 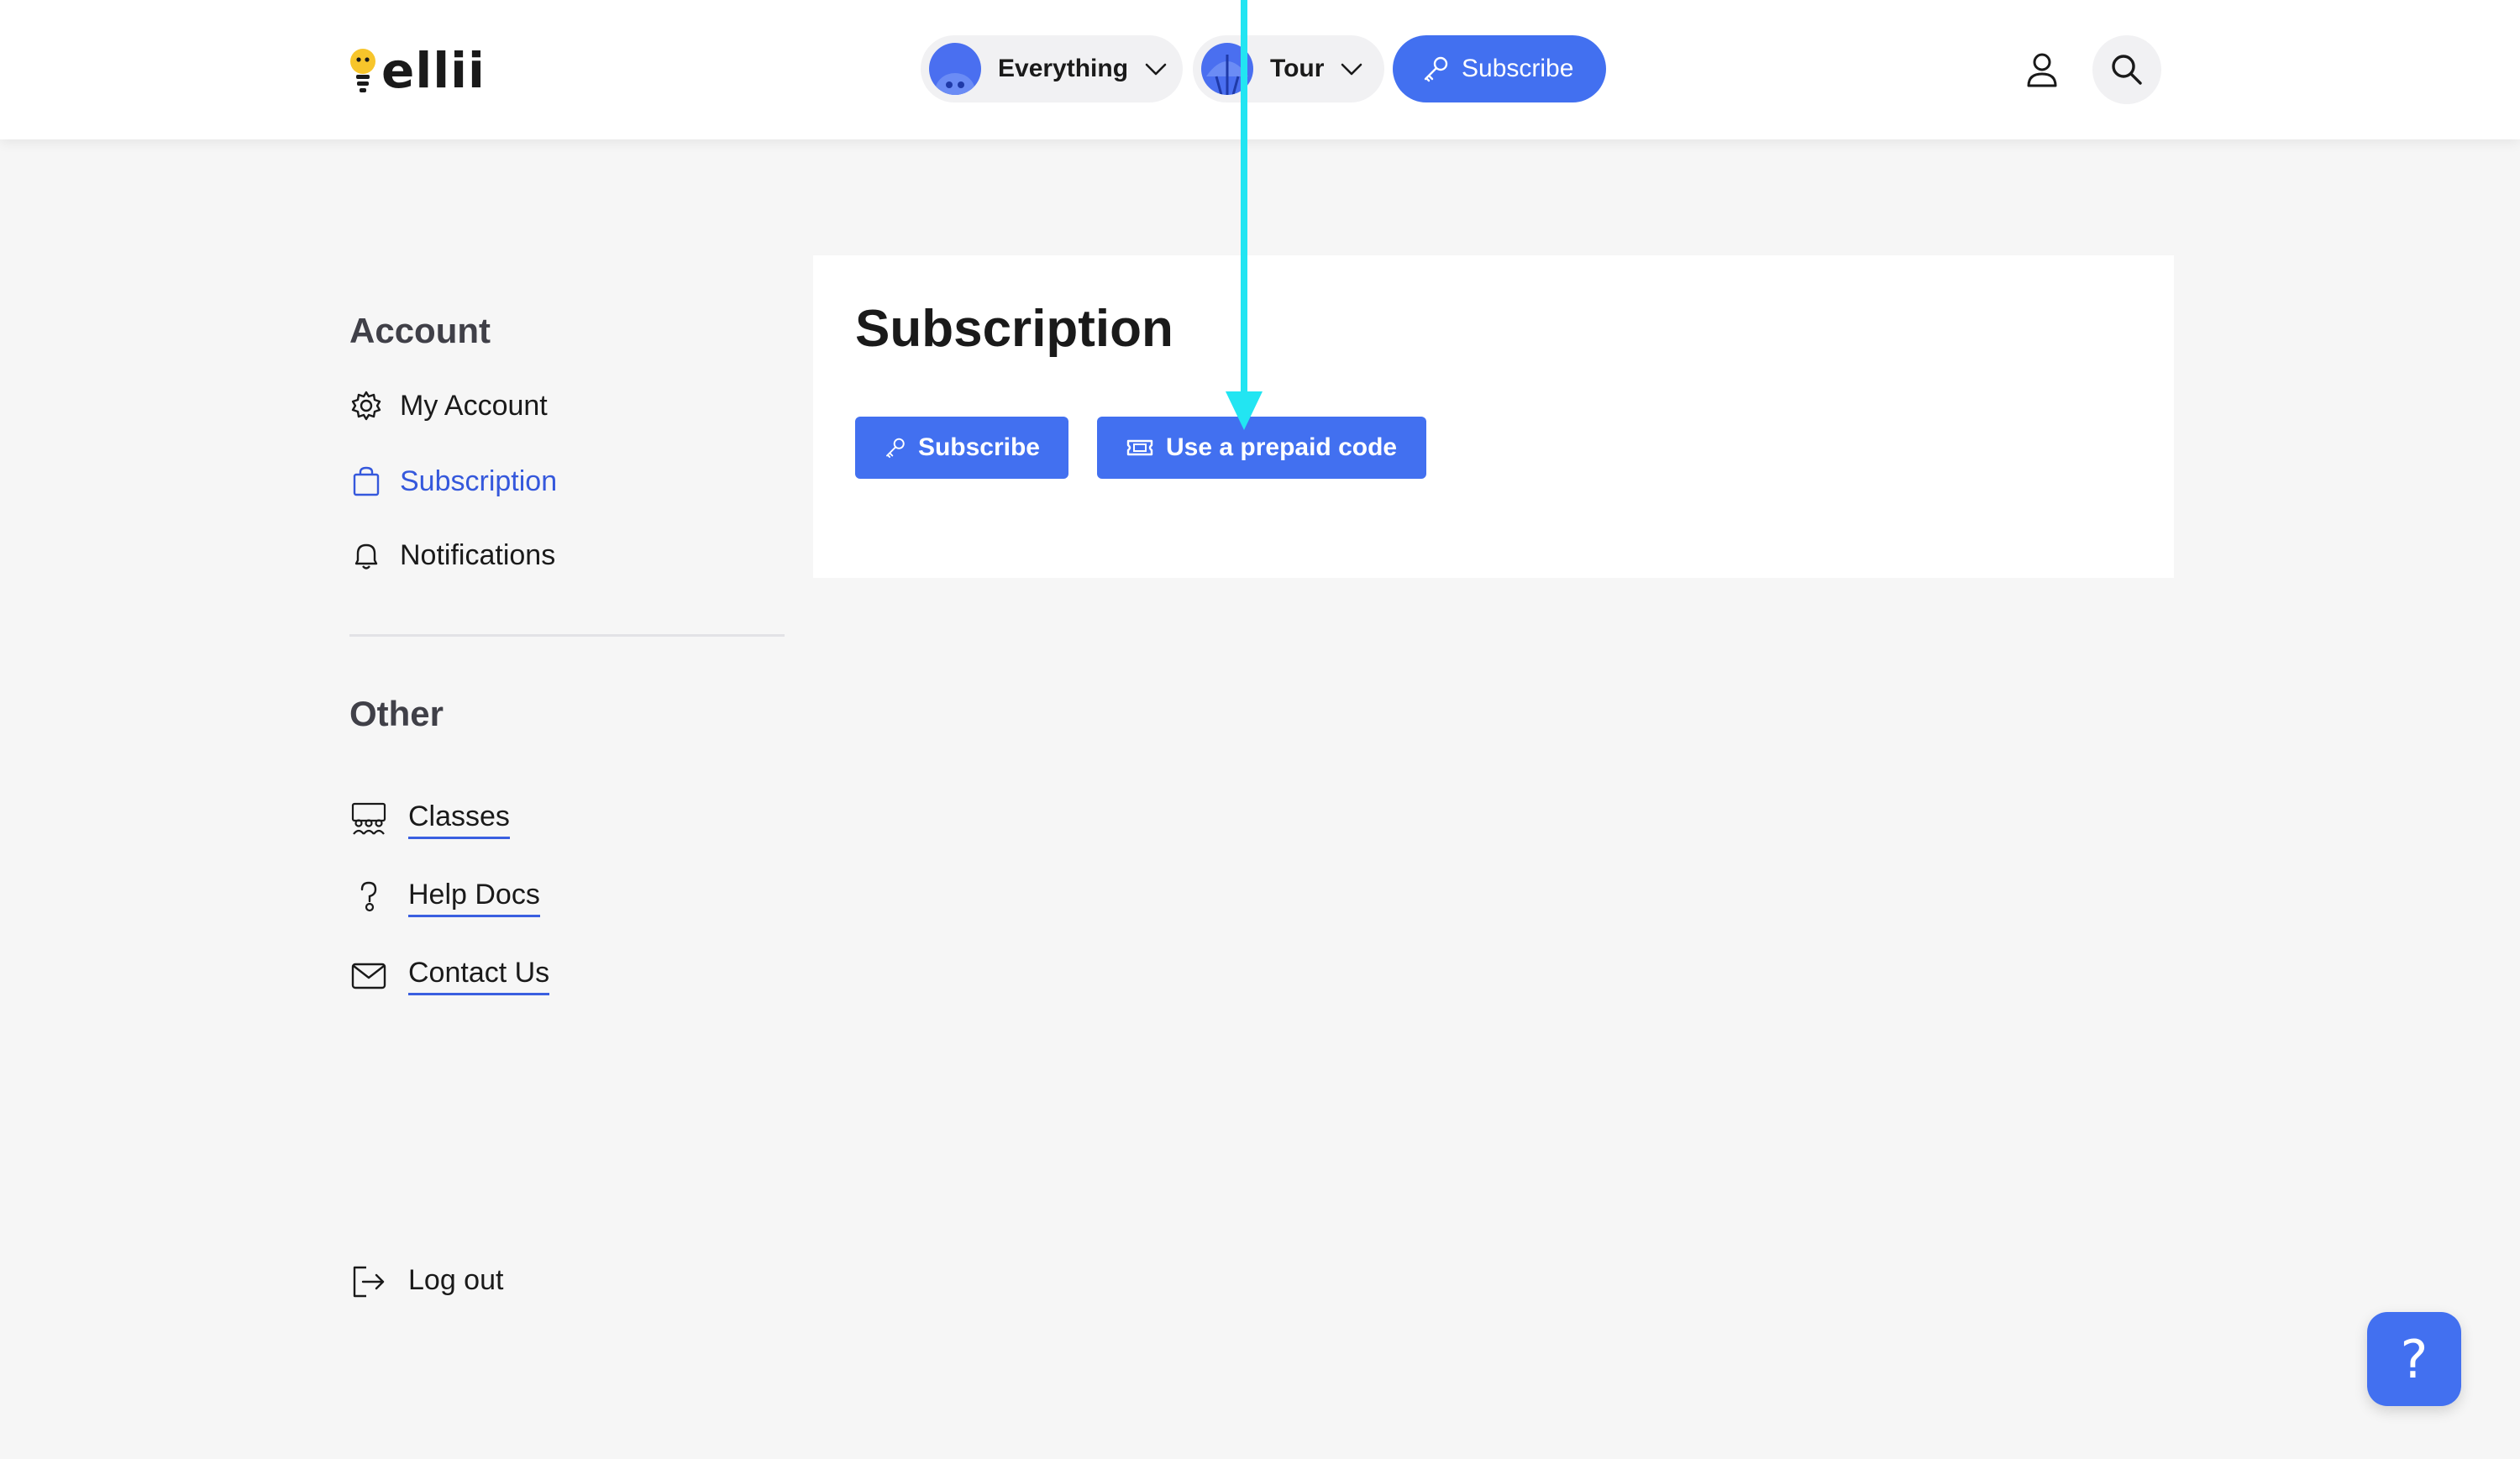 I want to click on sidebar-item-label: Classes, so click(x=459, y=819).